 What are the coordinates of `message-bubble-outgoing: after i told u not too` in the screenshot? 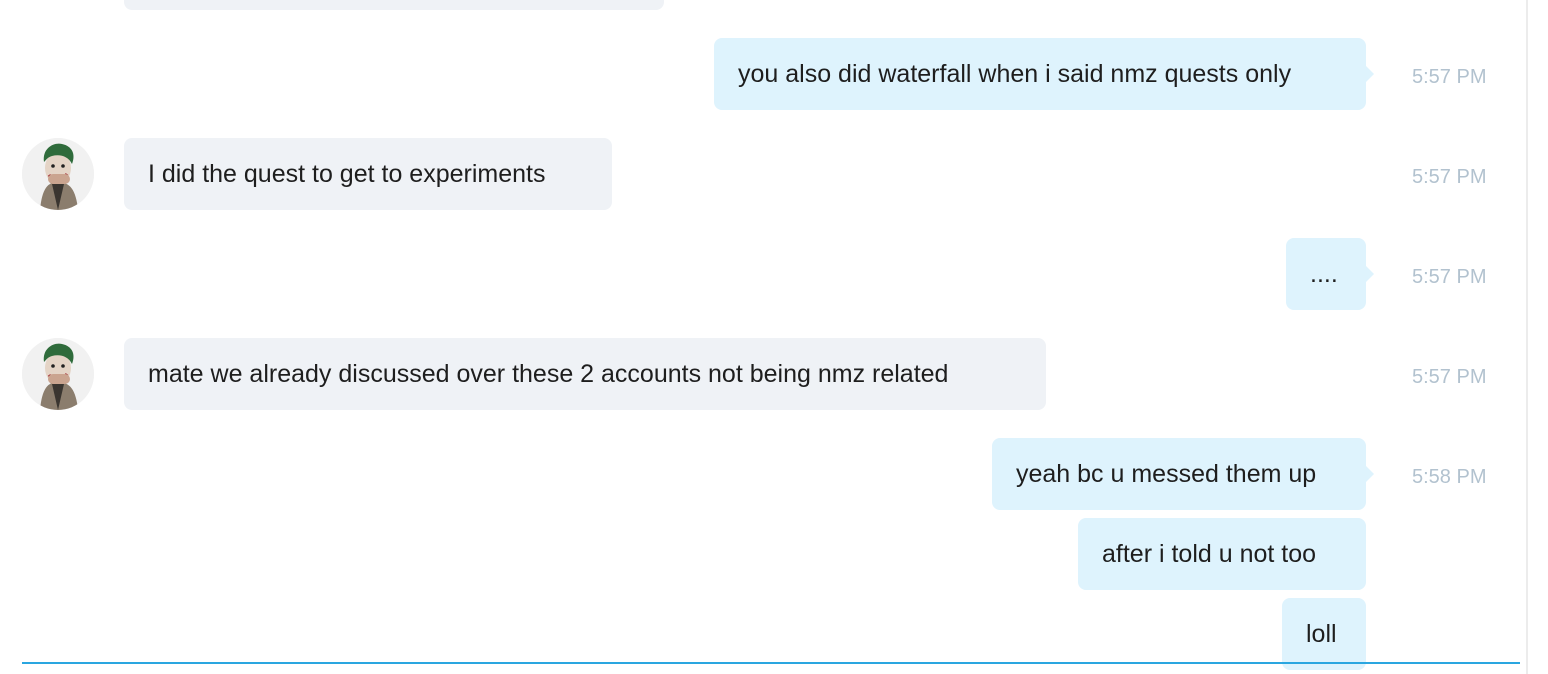 It's located at (1222, 554).